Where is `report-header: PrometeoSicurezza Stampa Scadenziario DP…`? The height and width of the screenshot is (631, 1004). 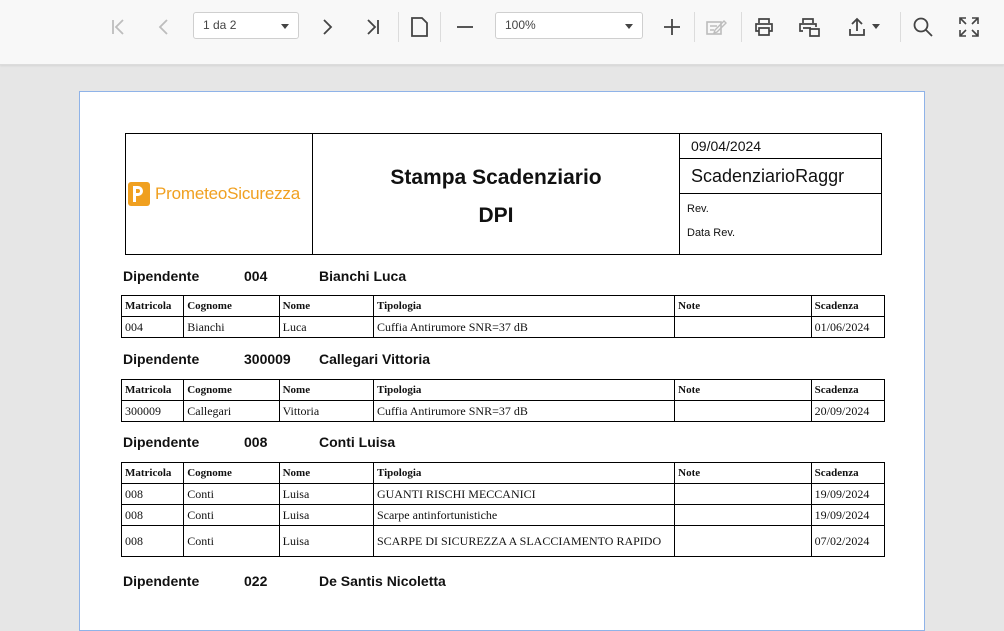
report-header: PrometeoSicurezza Stampa Scadenziario DP… is located at coordinates (503, 194).